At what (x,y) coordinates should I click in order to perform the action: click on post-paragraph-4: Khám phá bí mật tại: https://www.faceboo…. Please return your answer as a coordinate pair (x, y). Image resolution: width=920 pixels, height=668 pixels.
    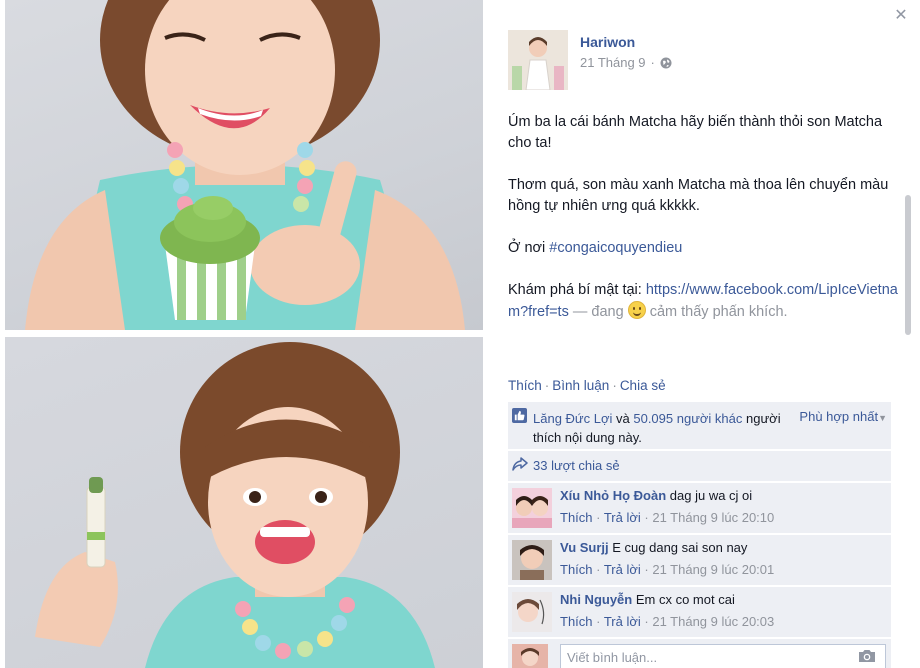
    Looking at the image, I should click on (703, 301).